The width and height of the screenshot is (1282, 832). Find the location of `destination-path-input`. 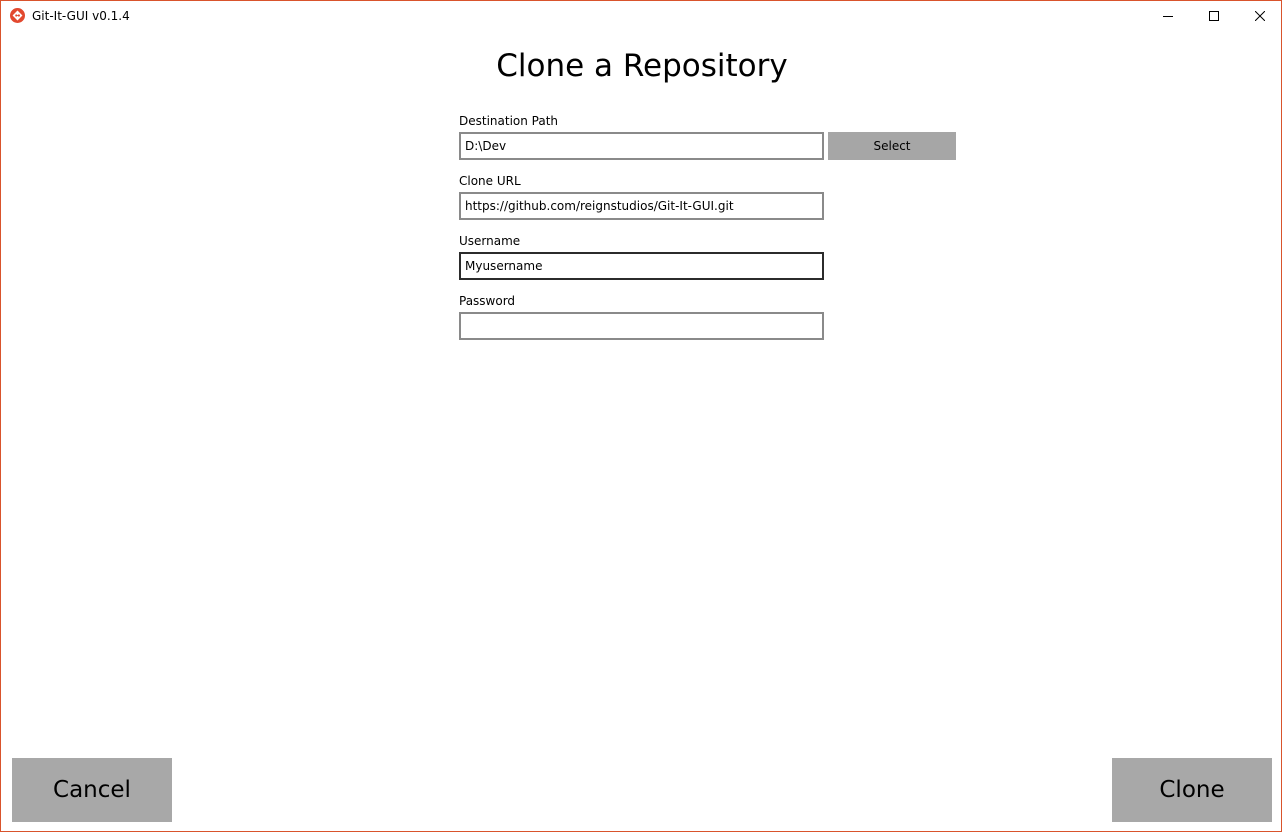

destination-path-input is located at coordinates (641, 146).